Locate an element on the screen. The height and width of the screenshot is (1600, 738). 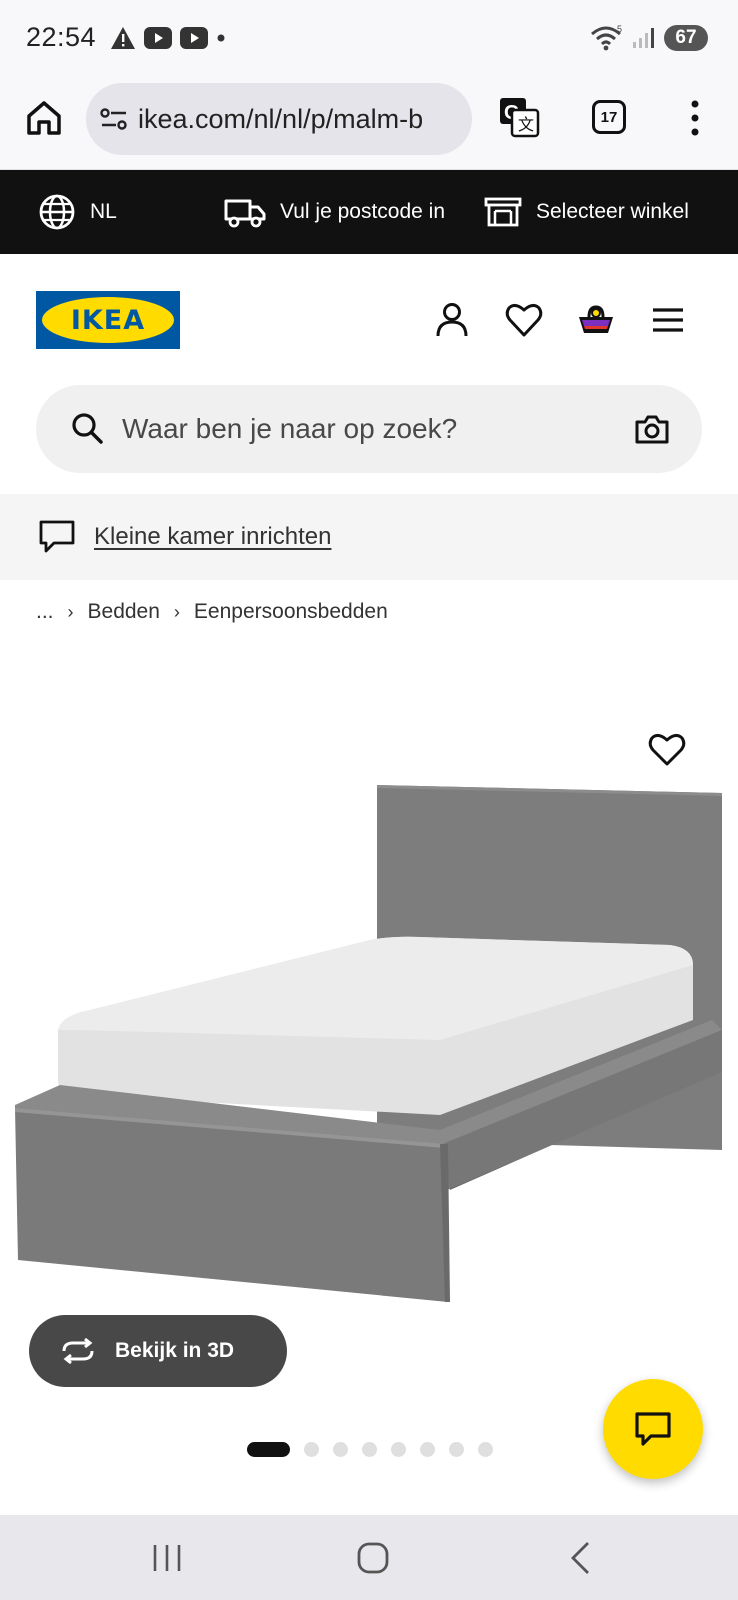
status-time: 22:54 is located at coordinates (61, 37).